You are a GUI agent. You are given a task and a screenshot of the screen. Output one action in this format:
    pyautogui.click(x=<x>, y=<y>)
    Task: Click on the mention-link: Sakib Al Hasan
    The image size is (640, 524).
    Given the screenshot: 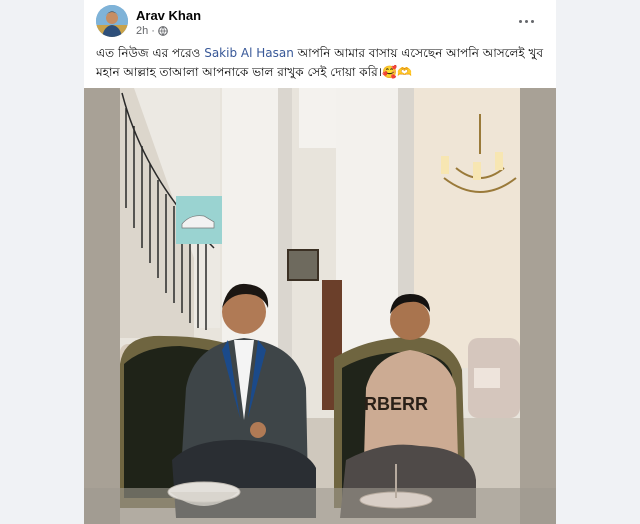 What is the action you would take?
    pyautogui.click(x=249, y=53)
    